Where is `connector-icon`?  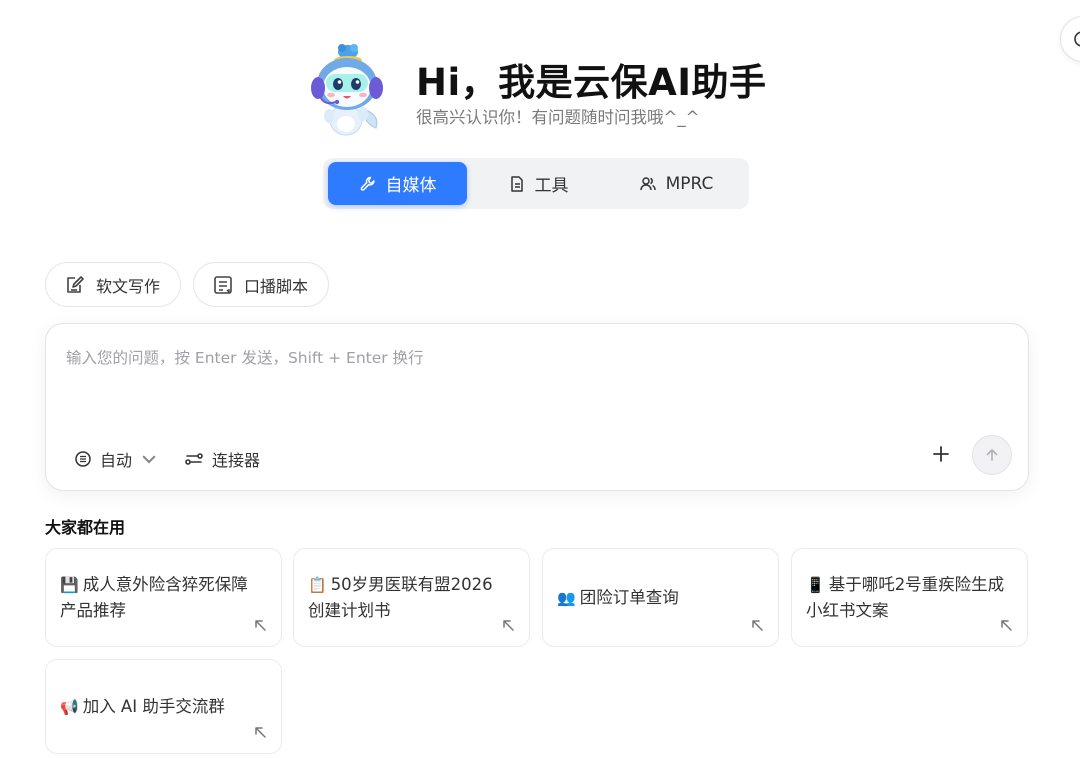
connector-icon is located at coordinates (194, 459).